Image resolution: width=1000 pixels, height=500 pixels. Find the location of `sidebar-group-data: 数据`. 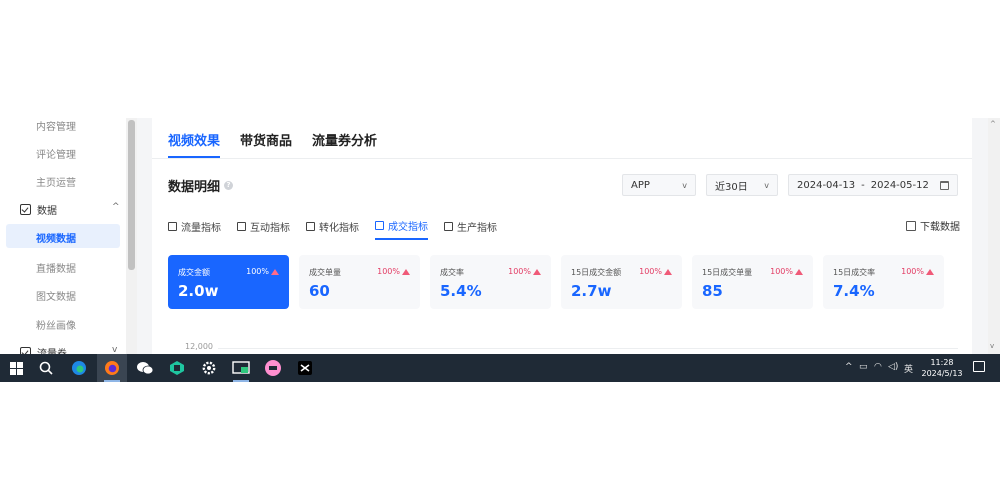

sidebar-group-data: 数据 is located at coordinates (38, 209).